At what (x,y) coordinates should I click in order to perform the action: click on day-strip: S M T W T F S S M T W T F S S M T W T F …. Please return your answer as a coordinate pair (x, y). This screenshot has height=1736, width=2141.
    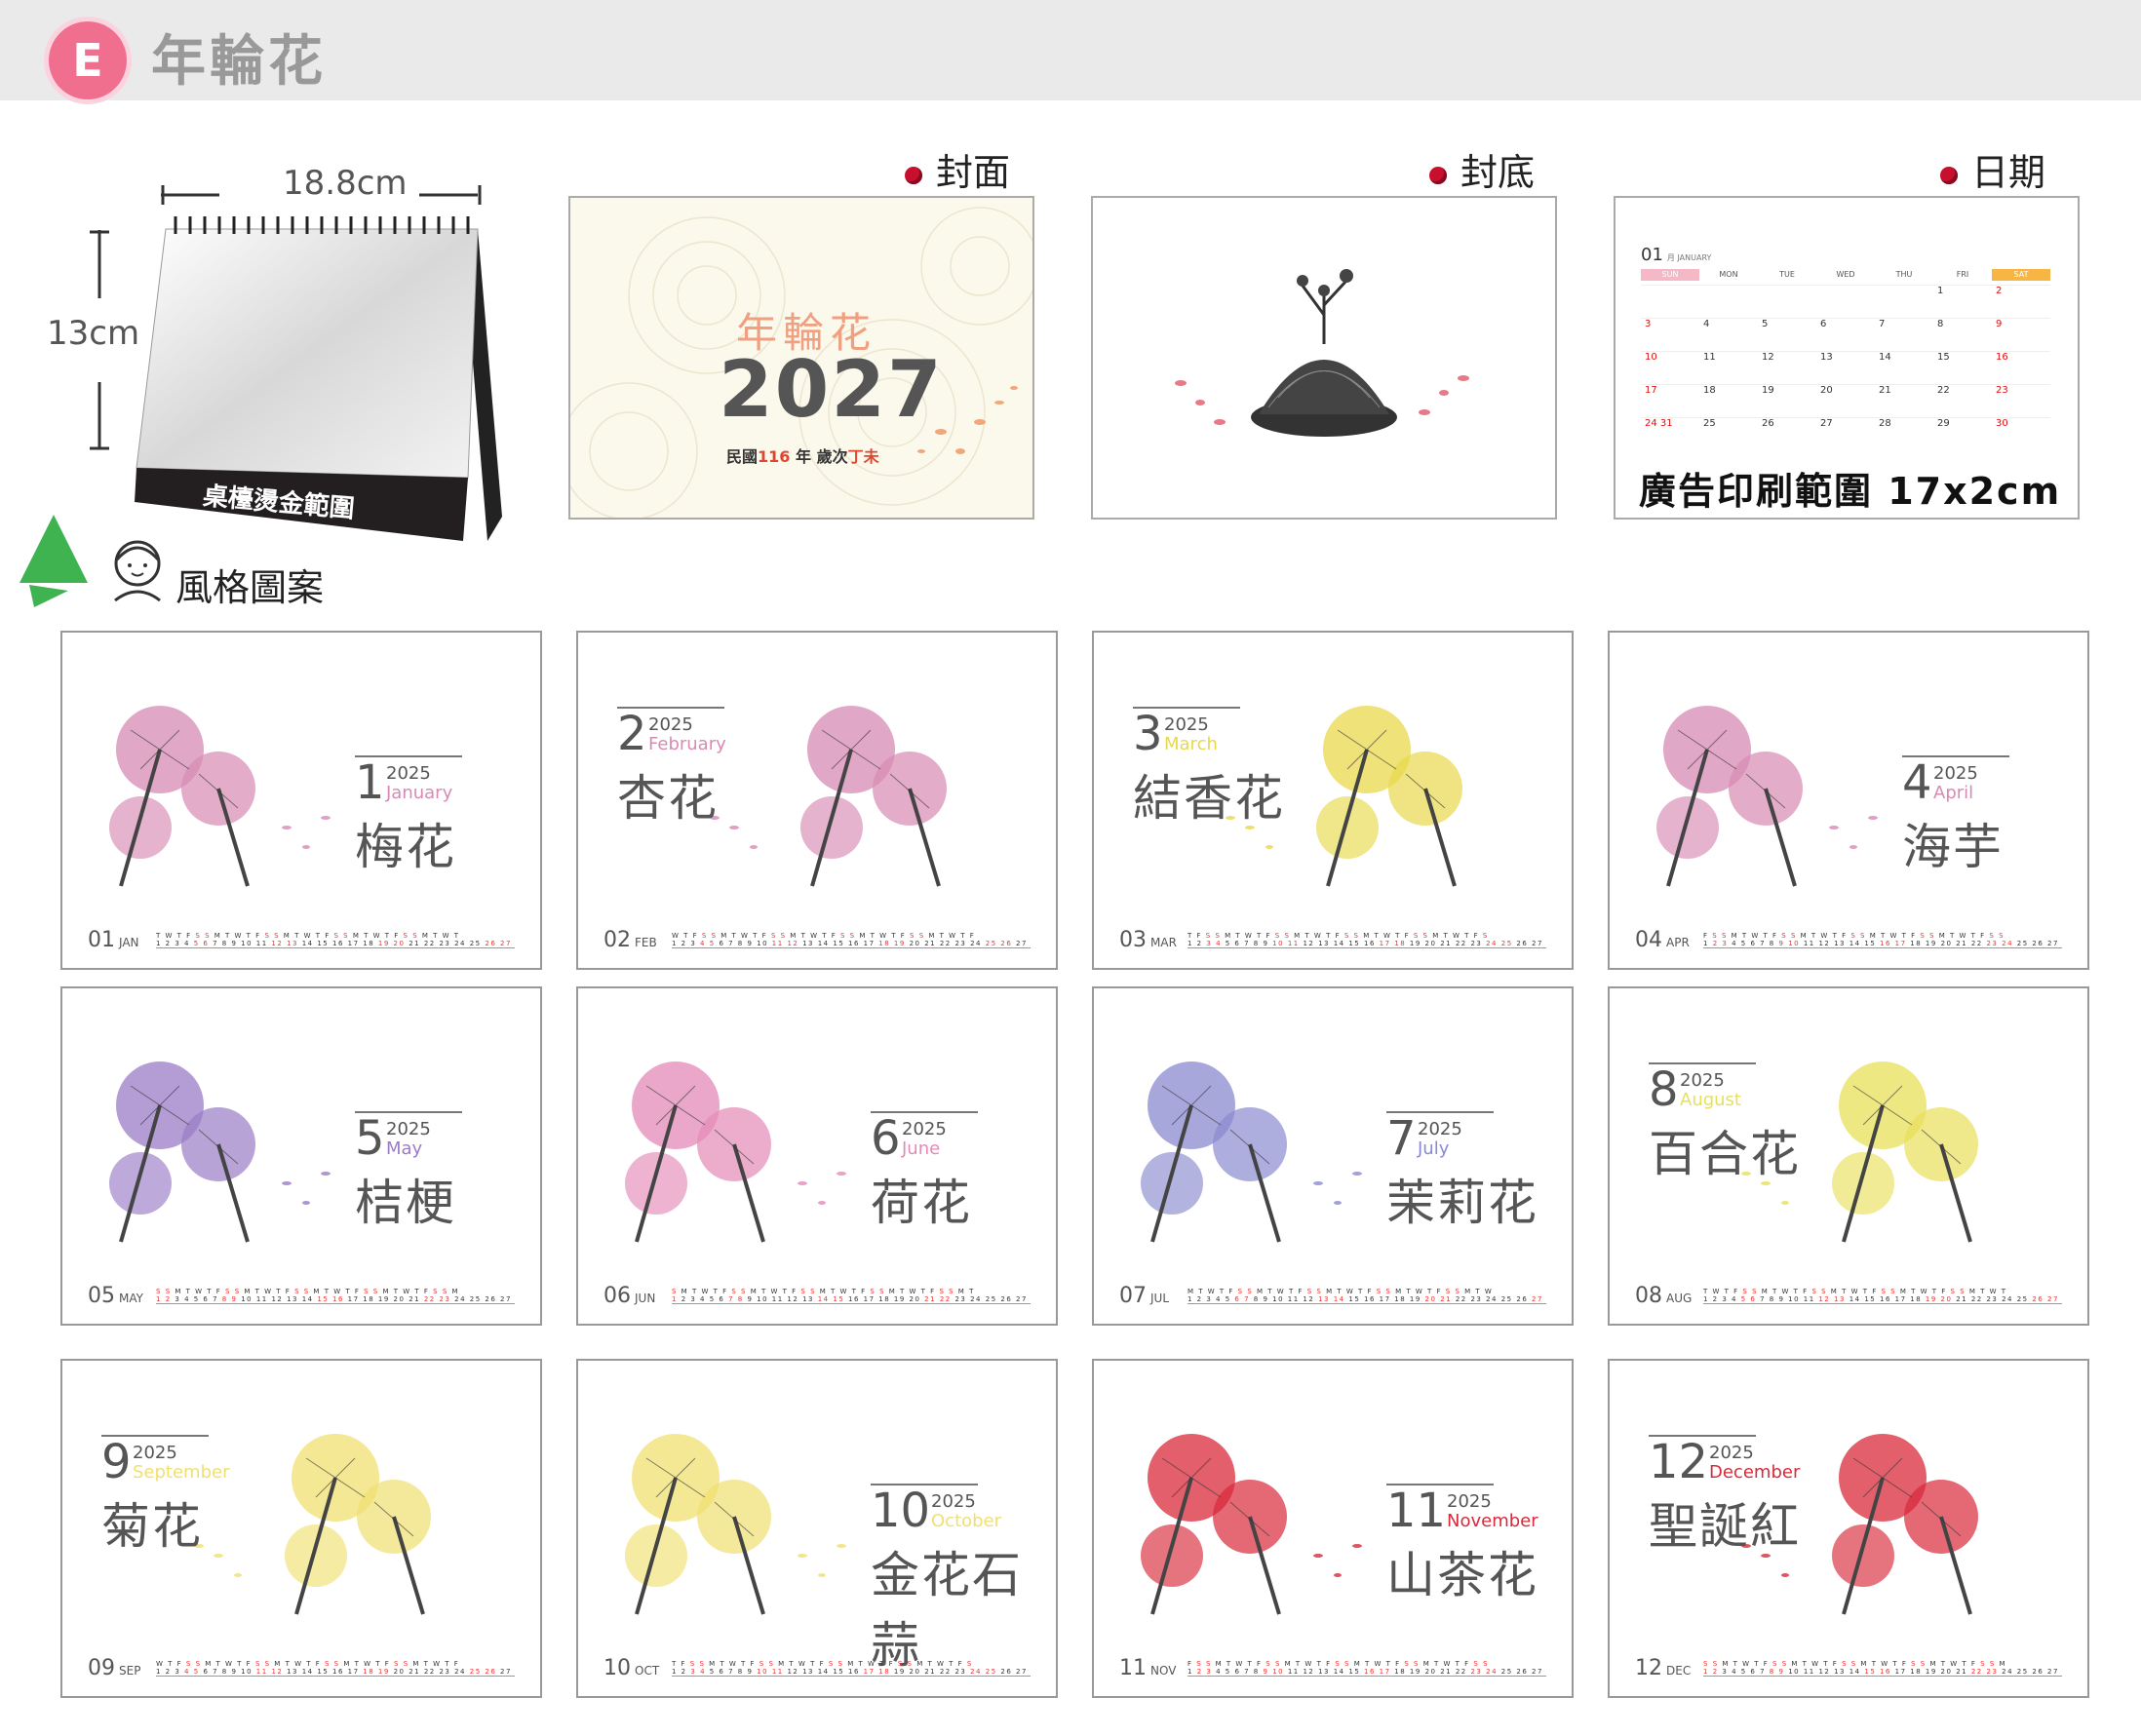
    Looking at the image, I should click on (851, 1296).